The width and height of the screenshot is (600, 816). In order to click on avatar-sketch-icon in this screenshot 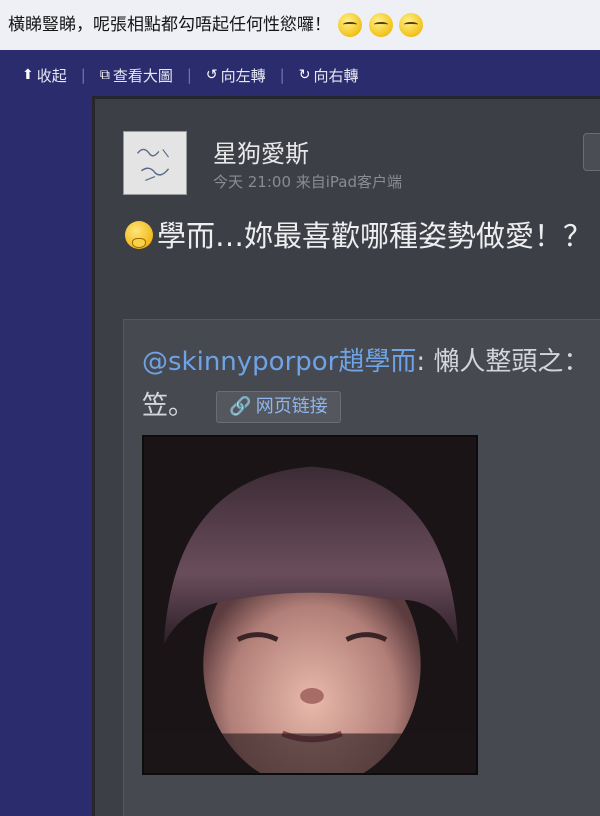, I will do `click(155, 163)`.